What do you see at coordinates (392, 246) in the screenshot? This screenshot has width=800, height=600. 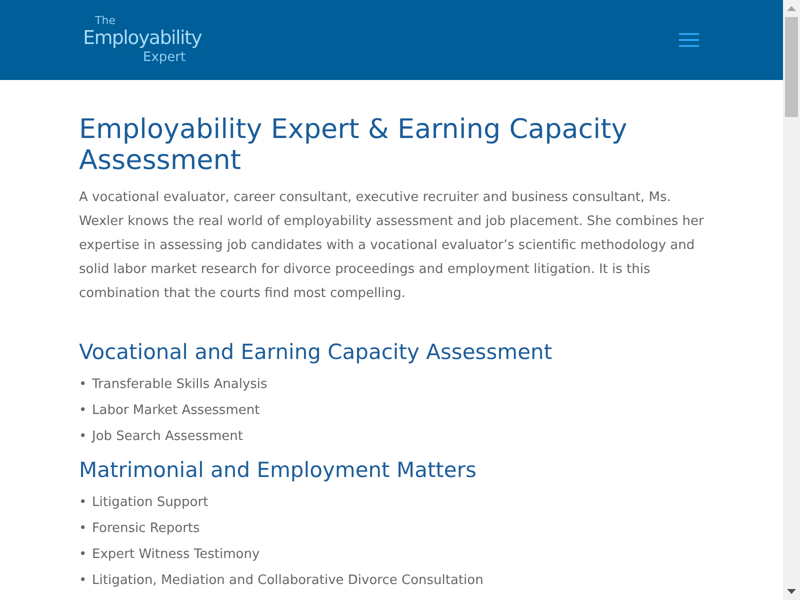 I see `intro-paragraph: A vocational evaluator, career consultant, executive recruiter and business consultant, Ms. Wexler knows the real world of employability assessment and job placement. She combines her expertise in assessing job candidates with a vocational evaluator’s scientific methodology and solid labor market research for divorce proceedings and employment litigation. It is this combination that the courts find most compelling.` at bounding box center [392, 246].